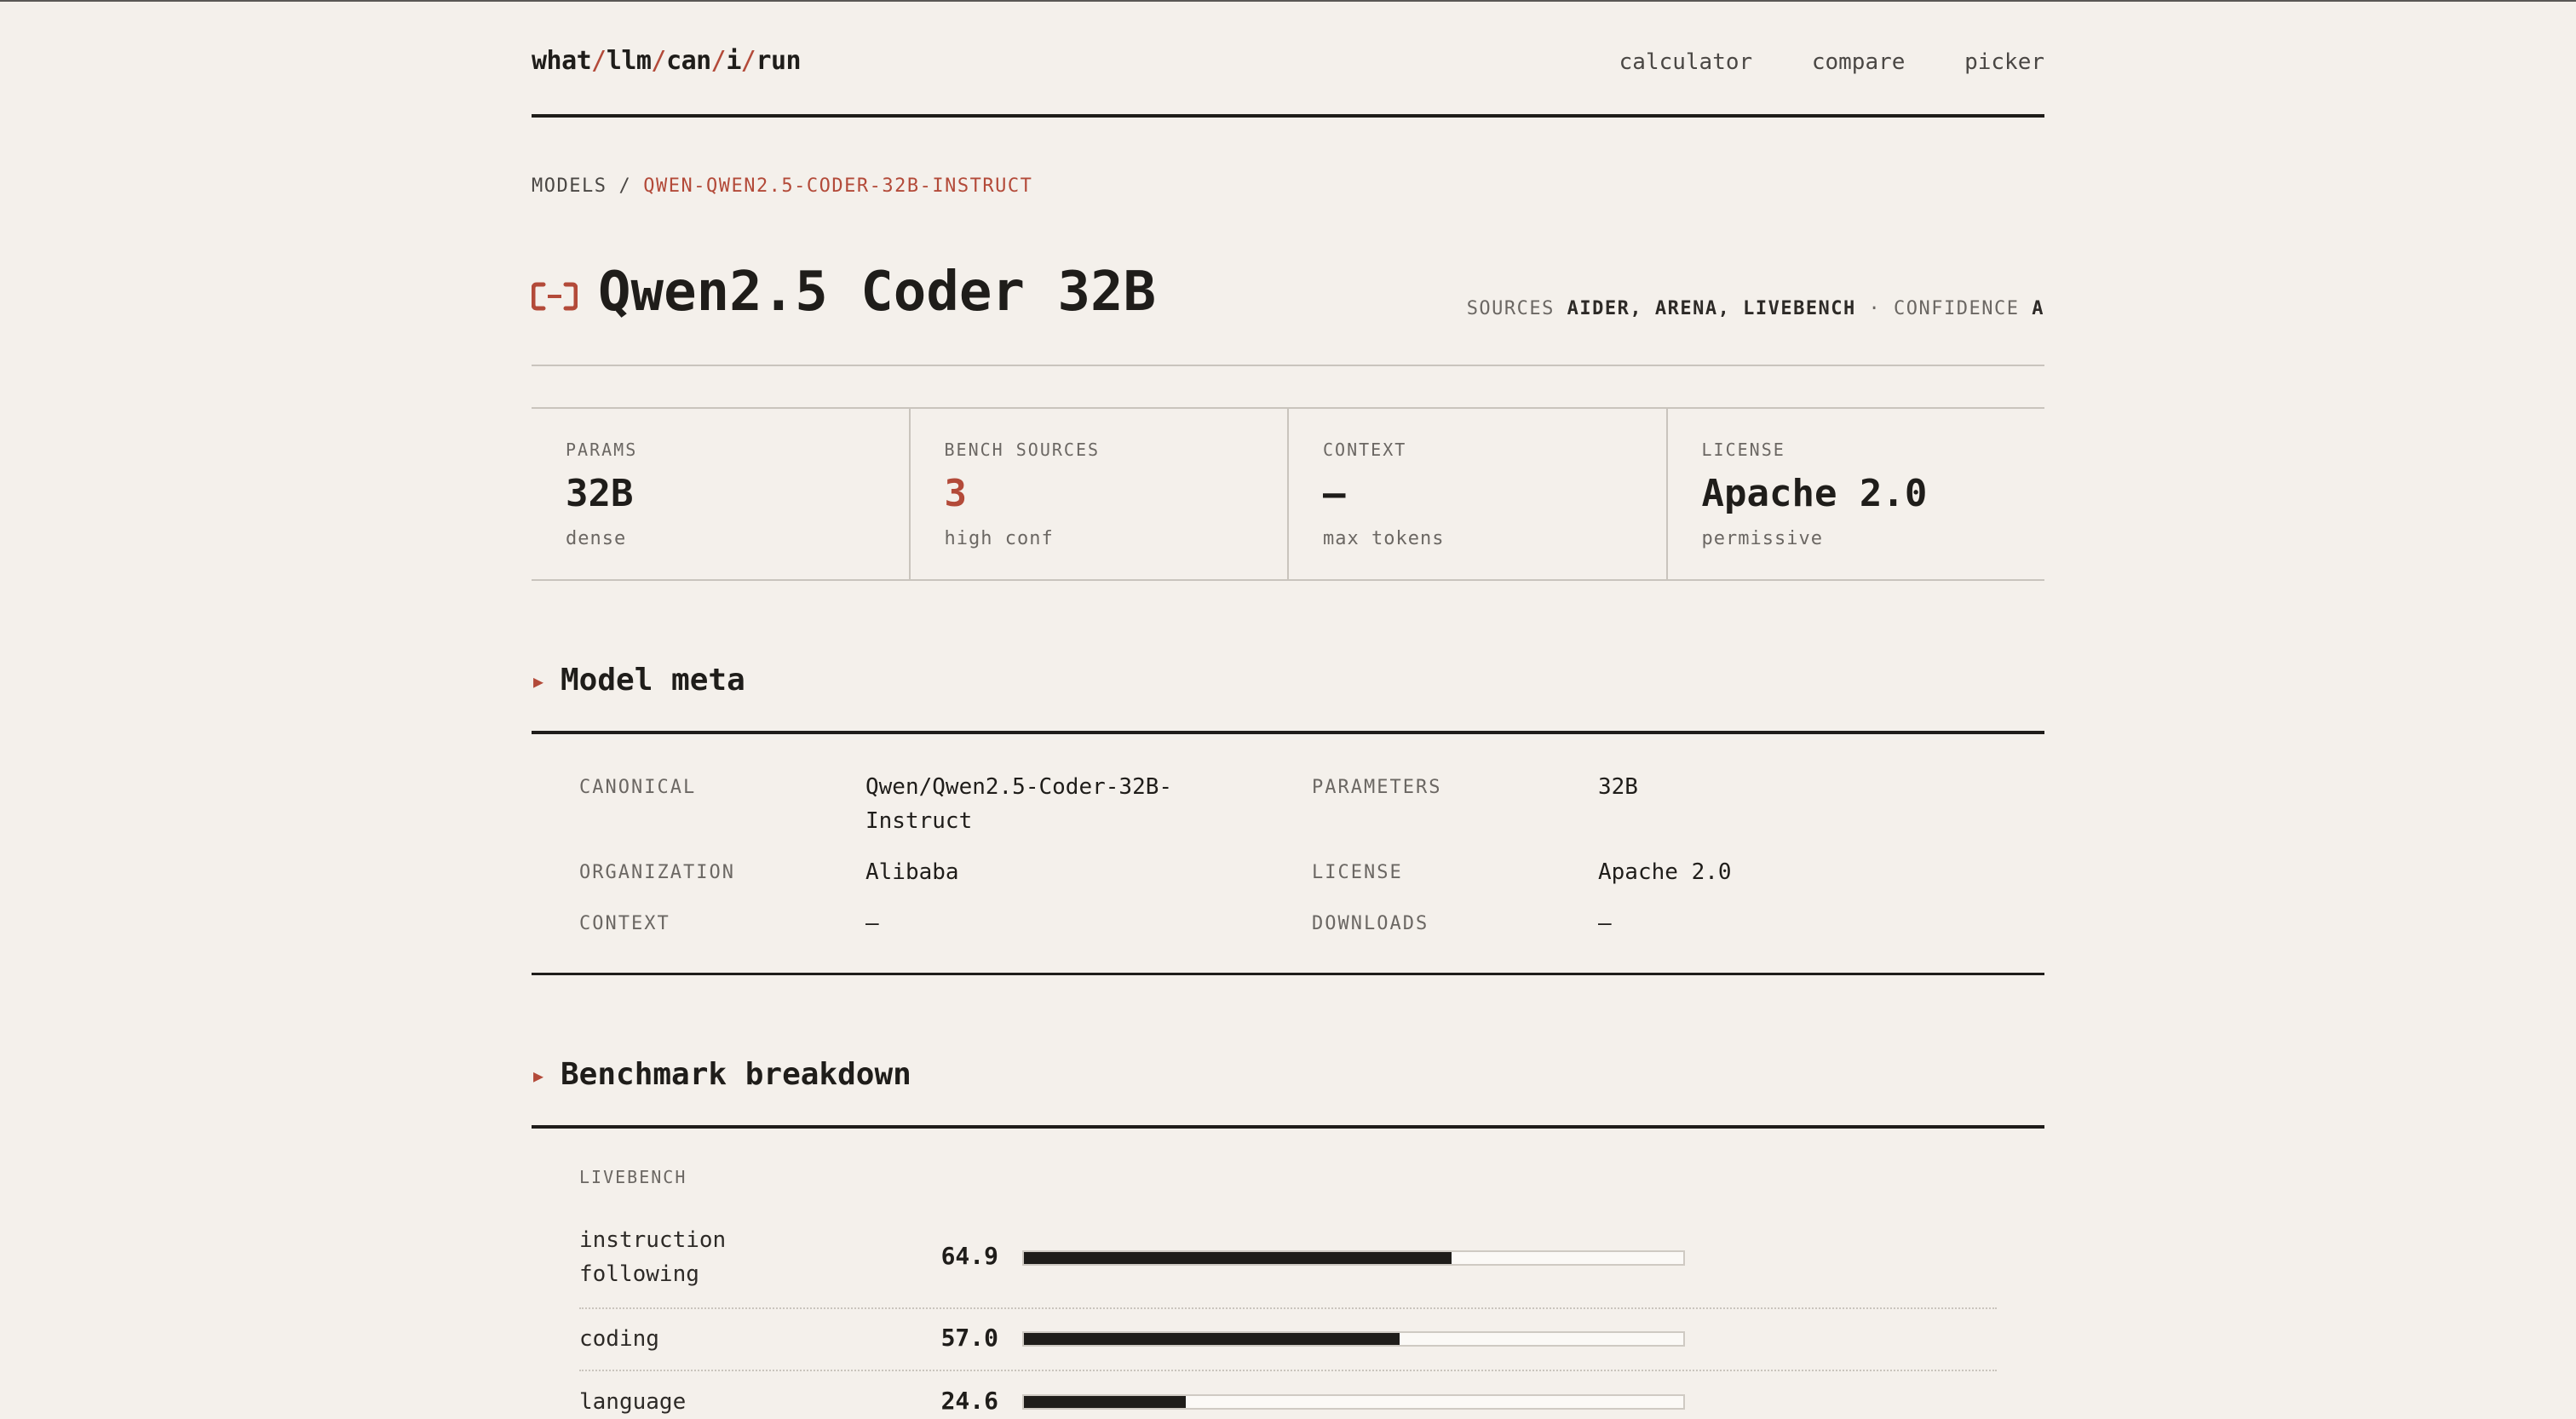  What do you see at coordinates (555, 297) in the screenshot?
I see `alibaba-cloud-icon` at bounding box center [555, 297].